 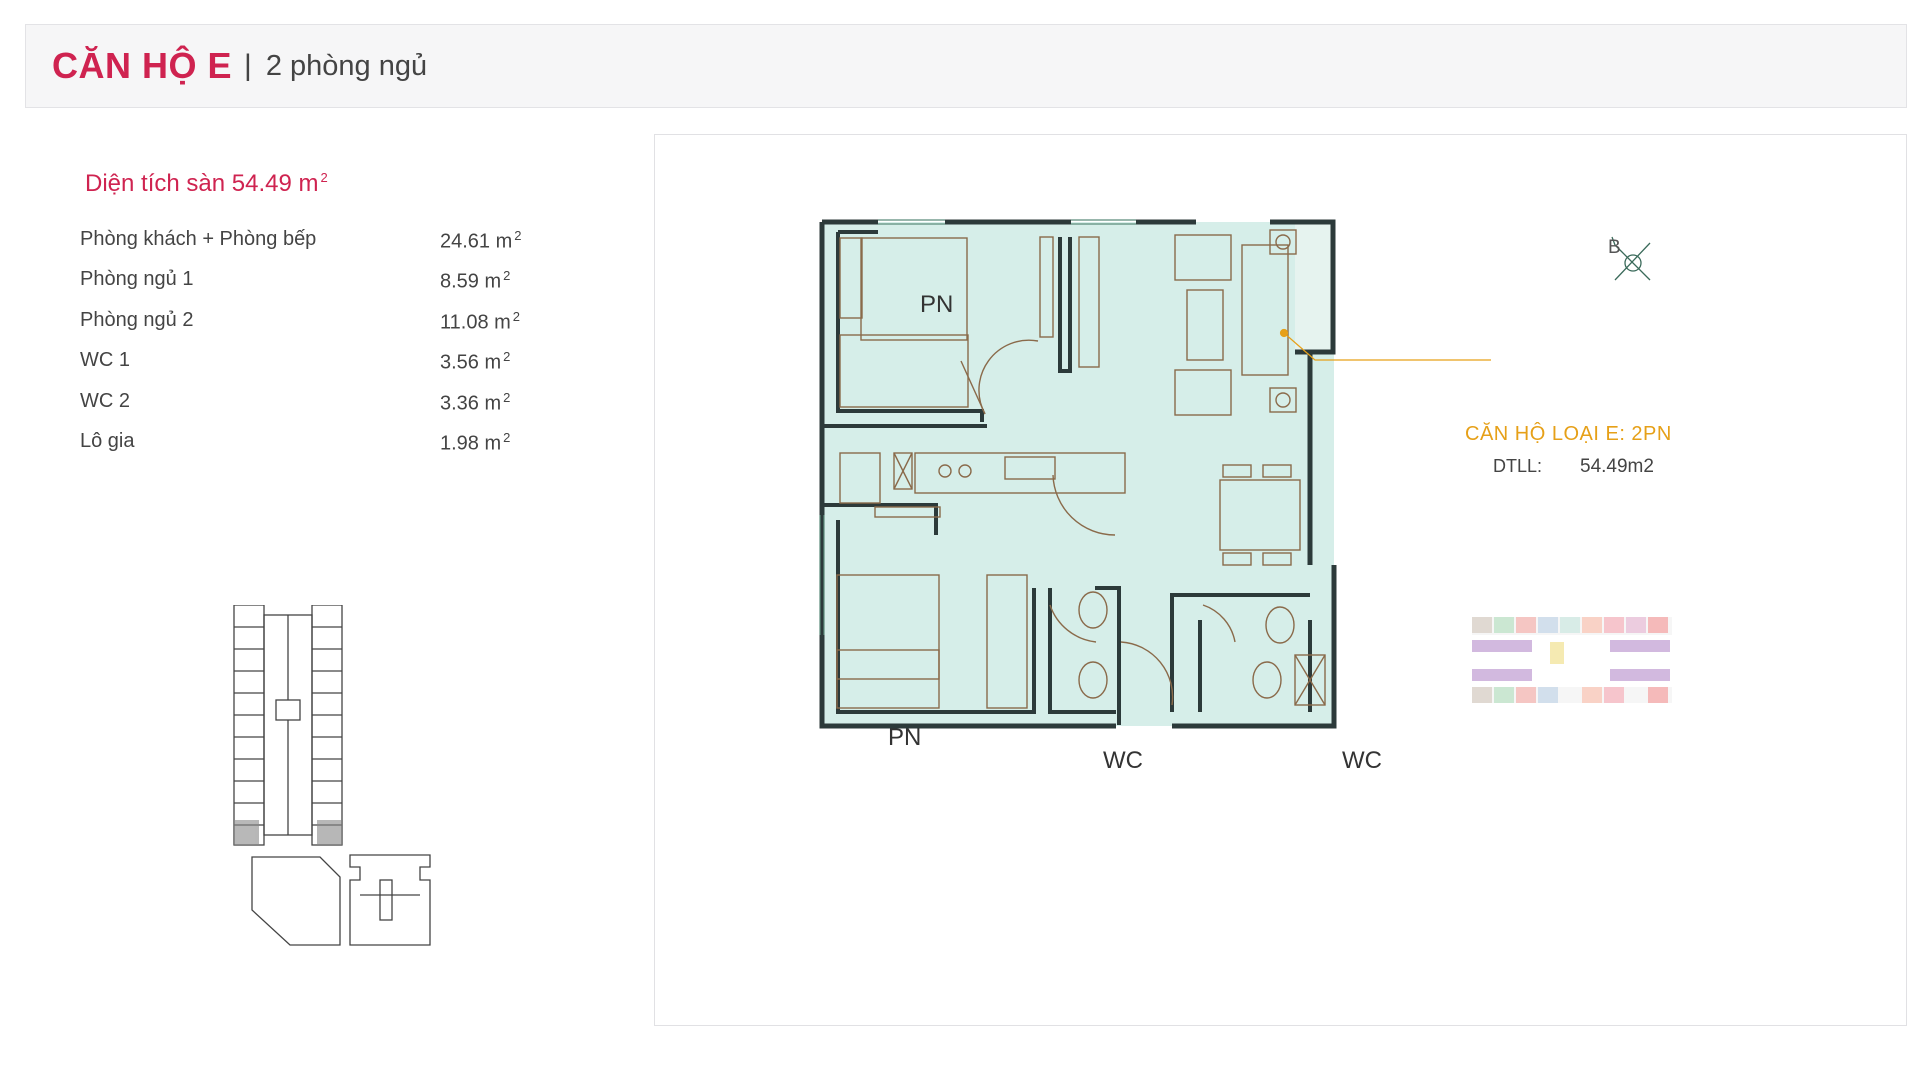 I want to click on room-row: Phòng ngủ 2 11.08 m2, so click(x=320, y=329).